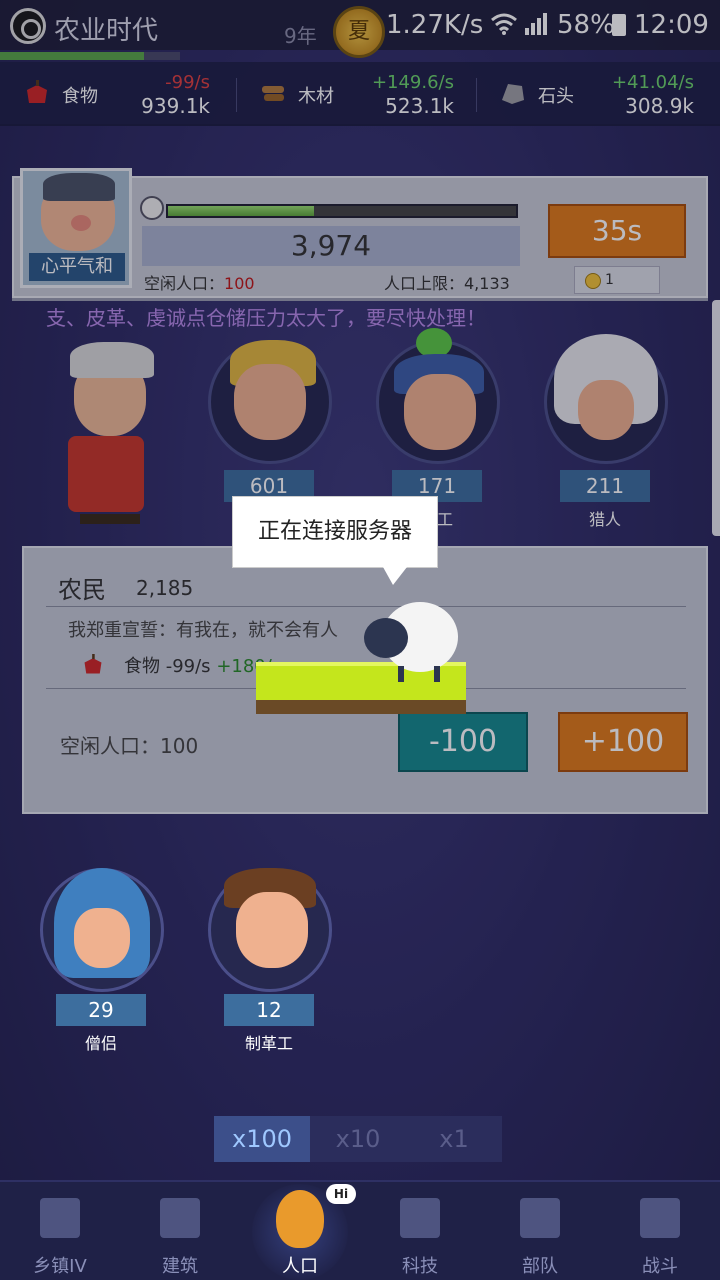 The height and width of the screenshot is (1280, 720). What do you see at coordinates (357, 94) in the screenshot?
I see `resource-wood: 木材 +149.6/s 523.1k` at bounding box center [357, 94].